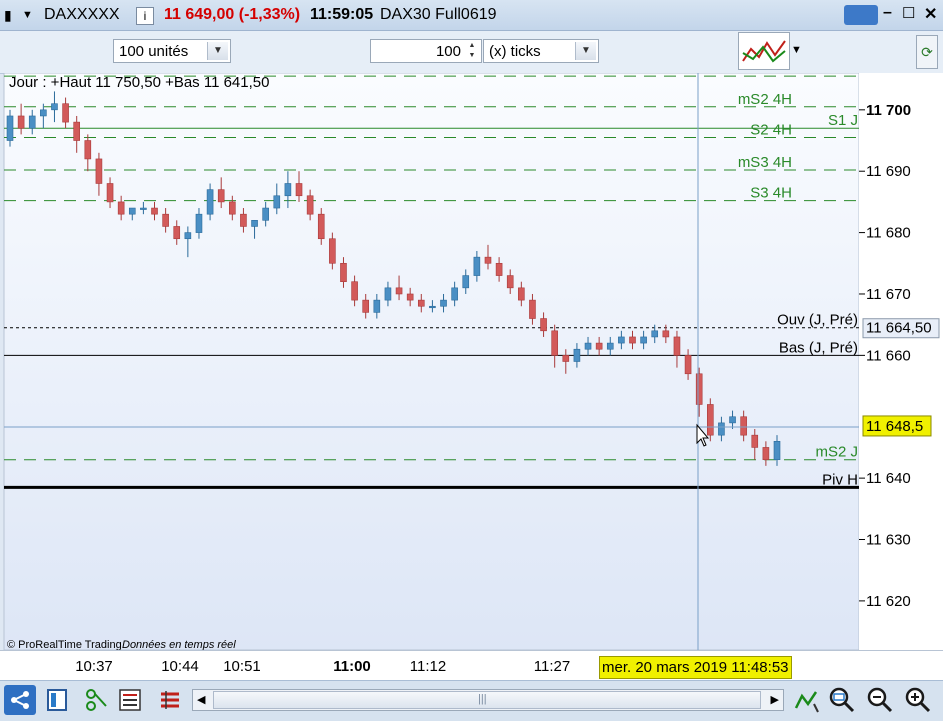 The width and height of the screenshot is (943, 721). What do you see at coordinates (888, 294) in the screenshot?
I see `y-tick-label: 11 670` at bounding box center [888, 294].